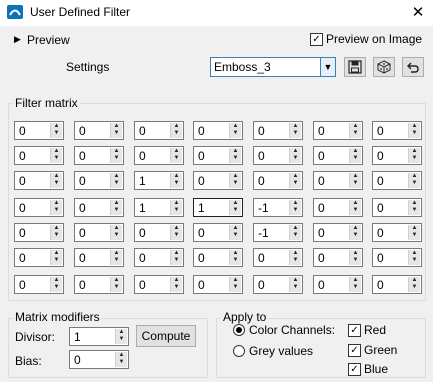 The width and height of the screenshot is (433, 382). What do you see at coordinates (413, 67) in the screenshot?
I see `reset-button` at bounding box center [413, 67].